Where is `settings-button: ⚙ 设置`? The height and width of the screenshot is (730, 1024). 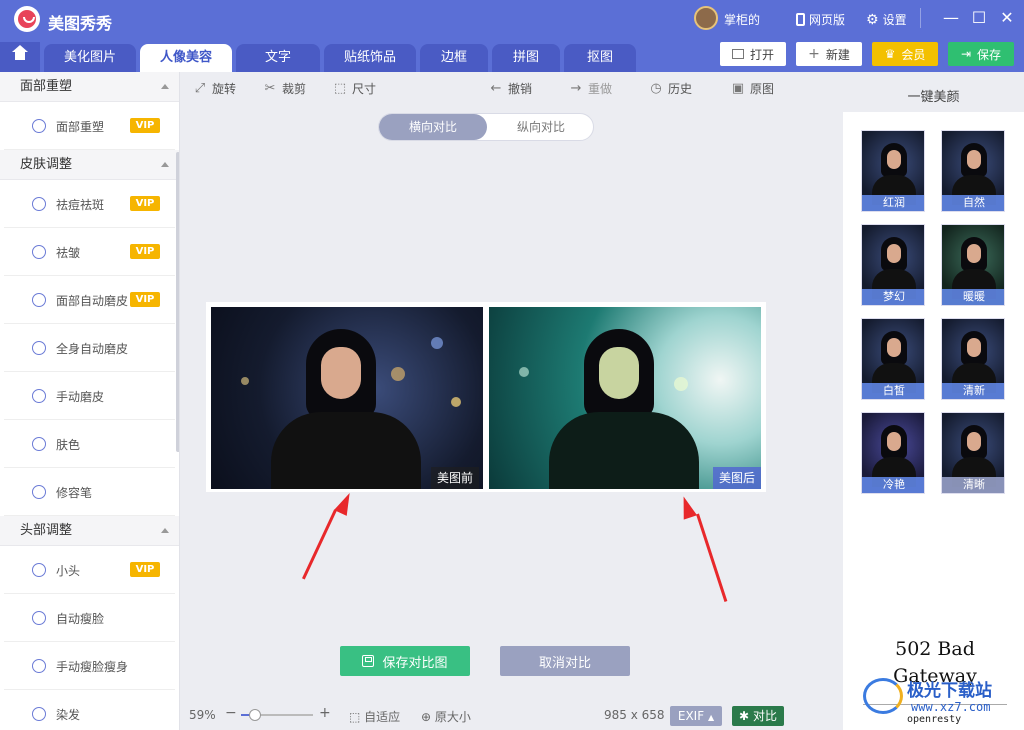 settings-button: ⚙ 设置 is located at coordinates (886, 19).